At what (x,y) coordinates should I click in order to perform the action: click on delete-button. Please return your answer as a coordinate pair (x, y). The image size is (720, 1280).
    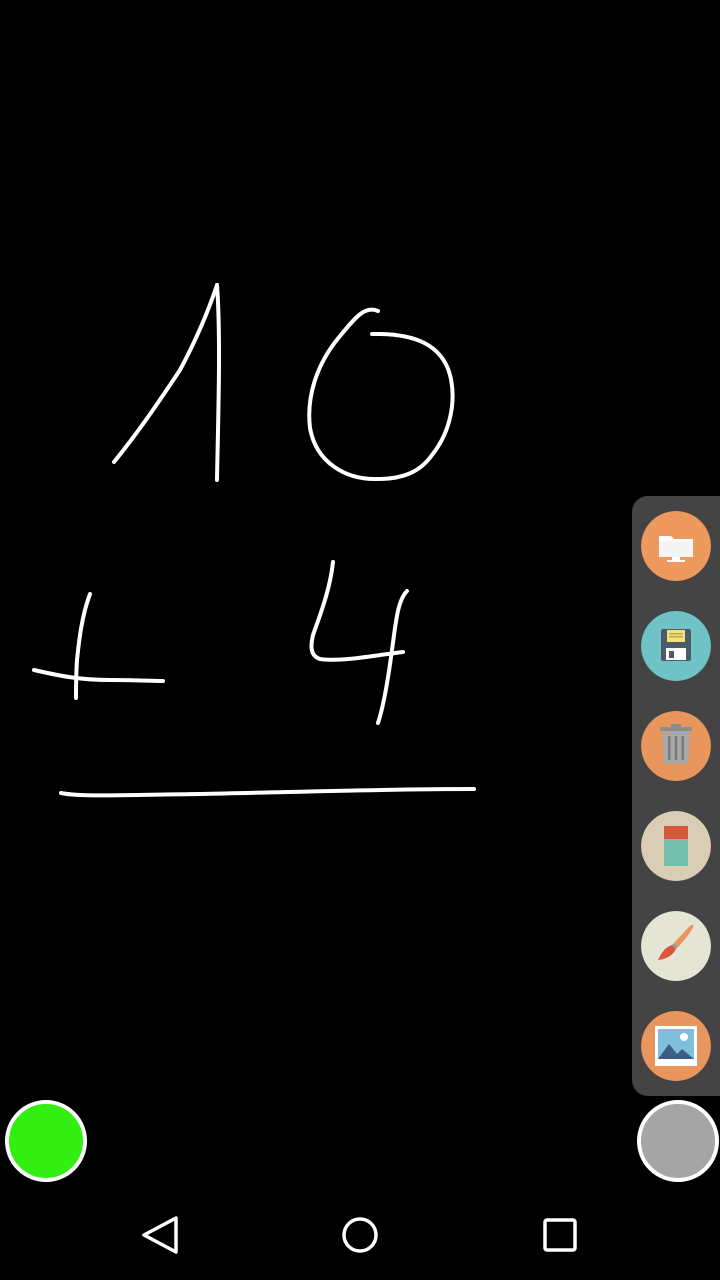
    Looking at the image, I should click on (676, 746).